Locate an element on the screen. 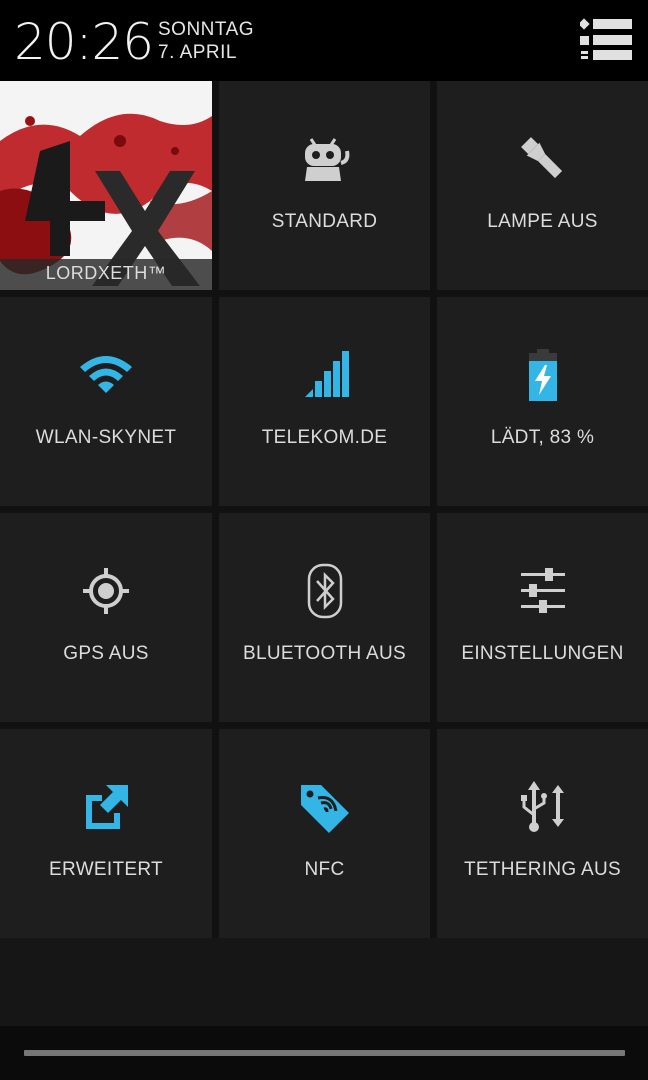 The height and width of the screenshot is (1080, 648). mobile-data-tile: TELEKOM.DE is located at coordinates (324, 401).